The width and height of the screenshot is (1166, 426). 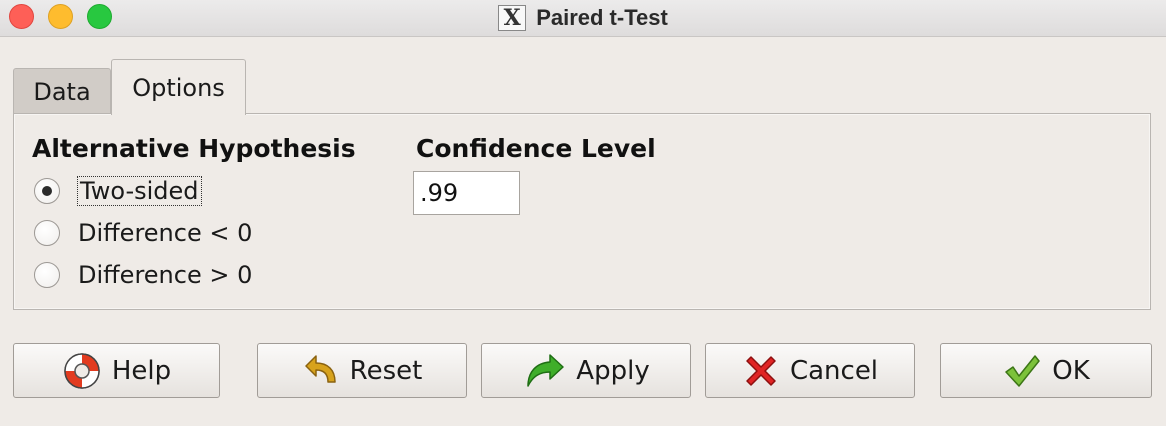 What do you see at coordinates (761, 370) in the screenshot?
I see `red-x-icon` at bounding box center [761, 370].